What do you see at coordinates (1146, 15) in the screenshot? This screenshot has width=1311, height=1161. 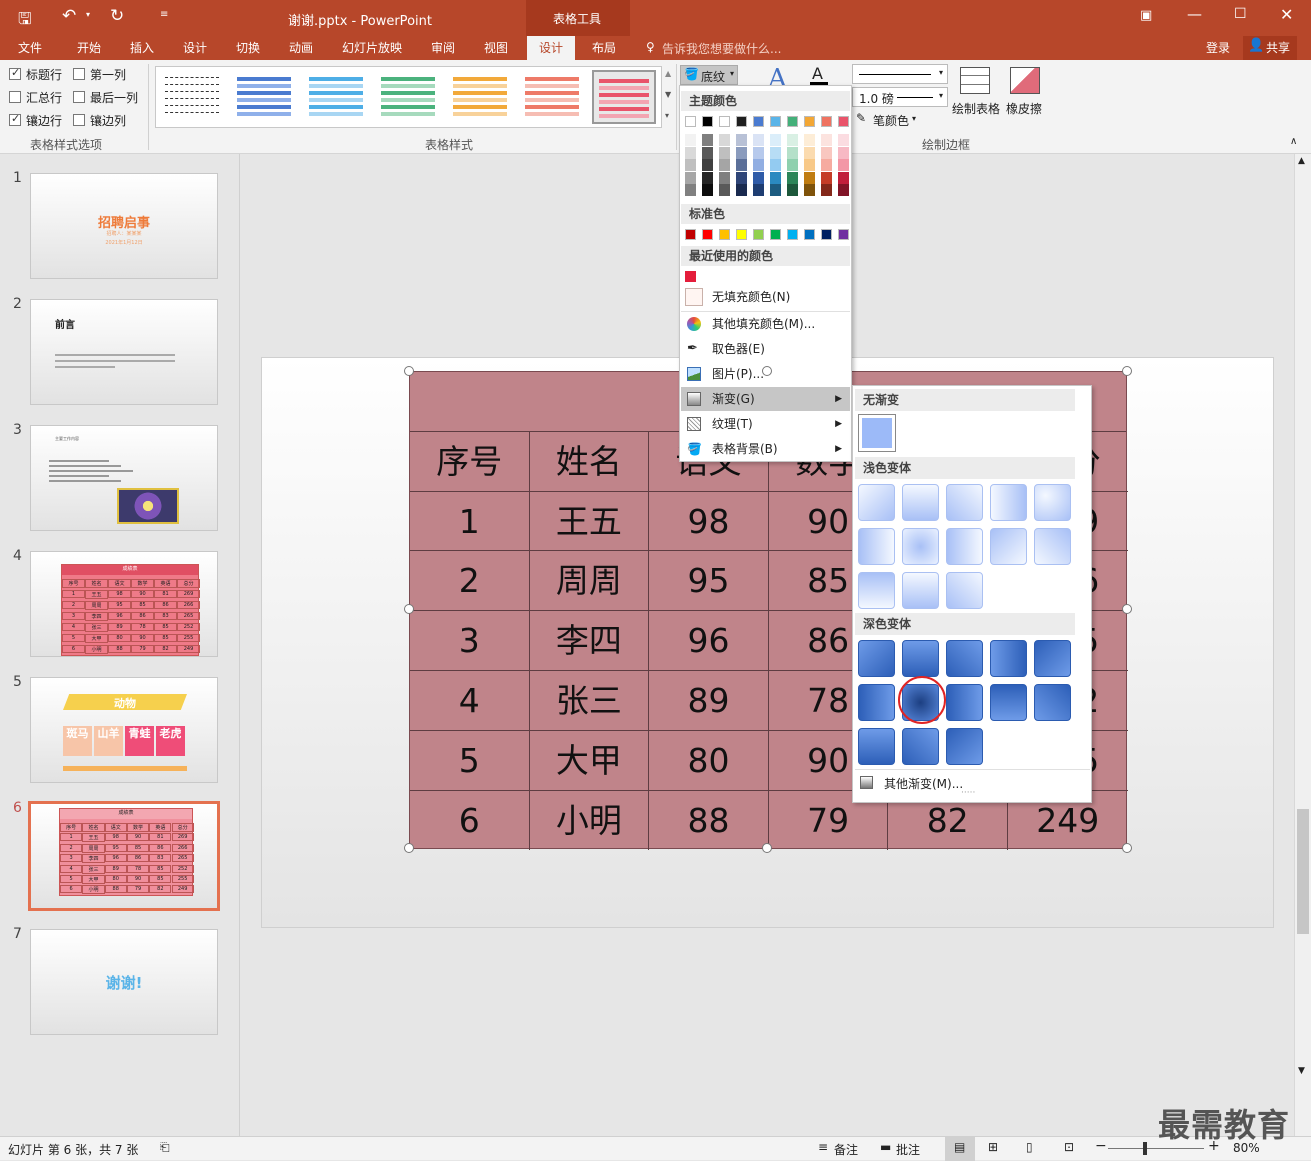 I see `ribbon-display-icon: ▣` at bounding box center [1146, 15].